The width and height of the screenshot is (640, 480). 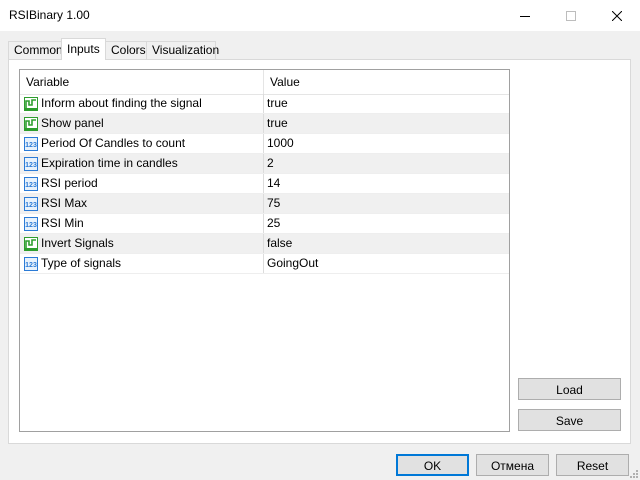 What do you see at coordinates (81, 263) in the screenshot?
I see `variable-name: Type of signals` at bounding box center [81, 263].